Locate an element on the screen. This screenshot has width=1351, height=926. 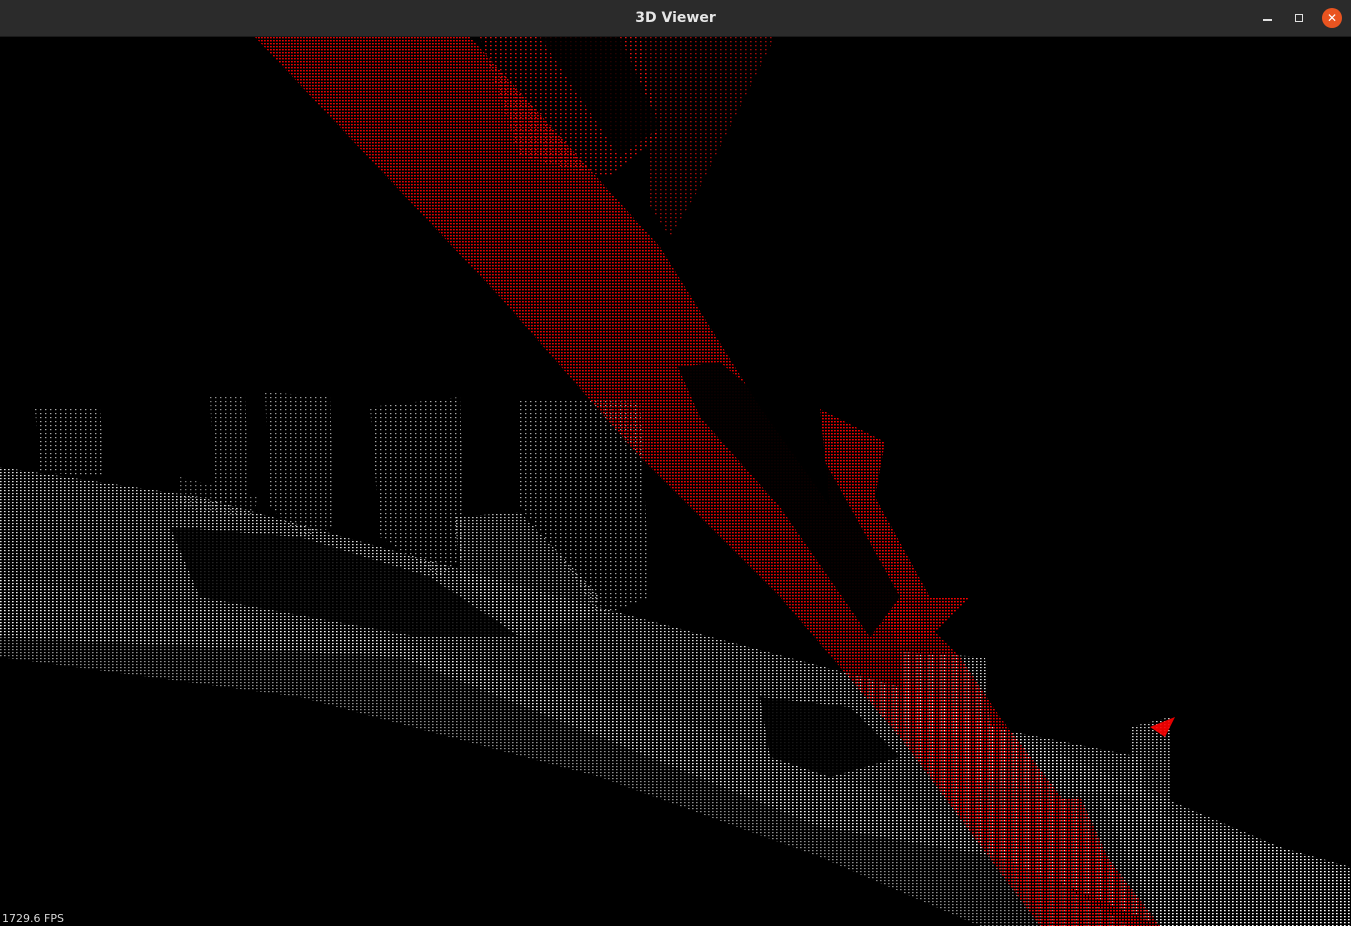
minimize-button is located at coordinates (1267, 18).